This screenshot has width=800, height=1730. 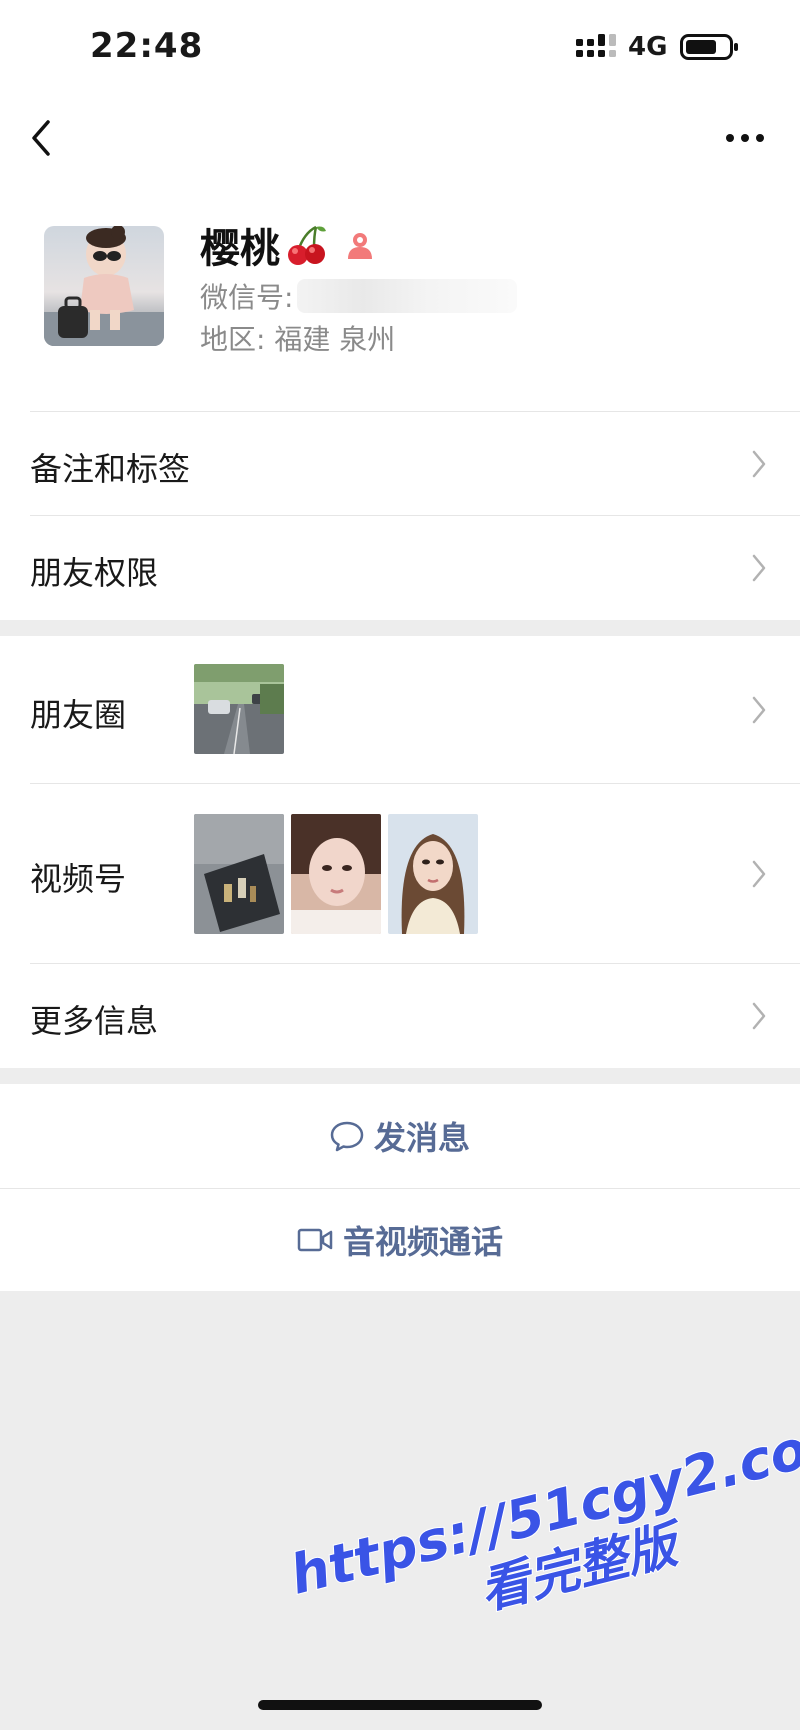 What do you see at coordinates (307, 245) in the screenshot?
I see `cherry-emoji-icon` at bounding box center [307, 245].